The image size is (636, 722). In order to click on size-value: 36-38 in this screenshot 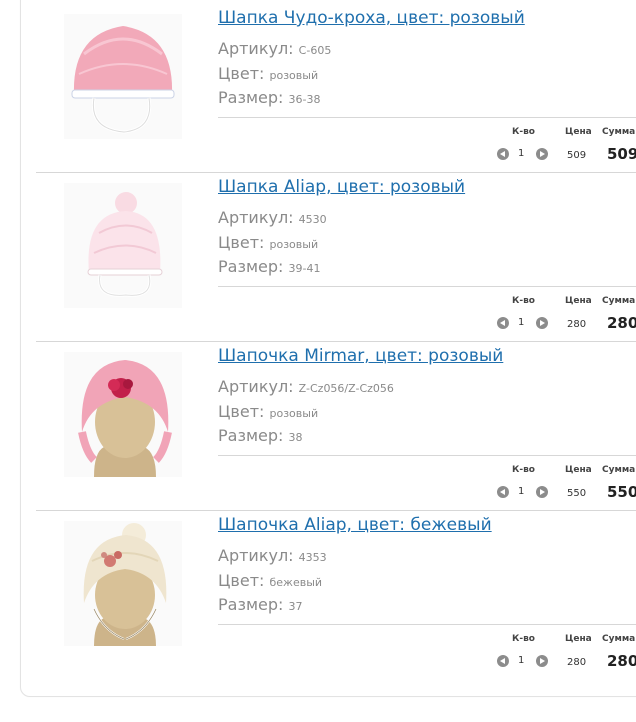, I will do `click(304, 99)`.